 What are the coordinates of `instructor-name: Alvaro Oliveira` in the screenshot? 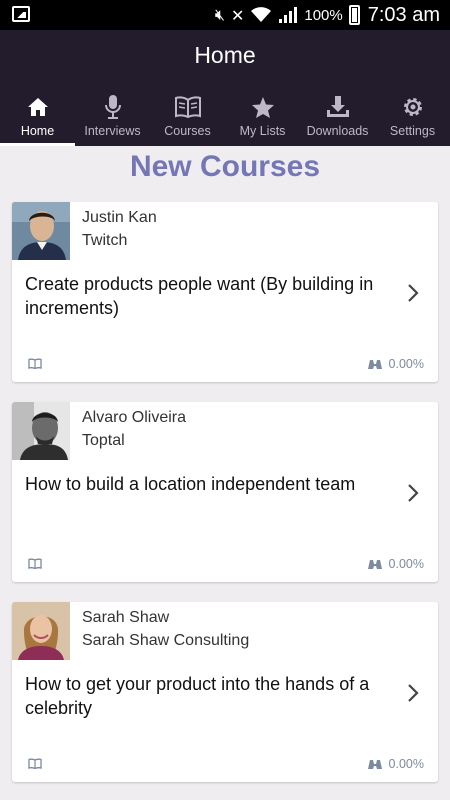 It's located at (134, 417).